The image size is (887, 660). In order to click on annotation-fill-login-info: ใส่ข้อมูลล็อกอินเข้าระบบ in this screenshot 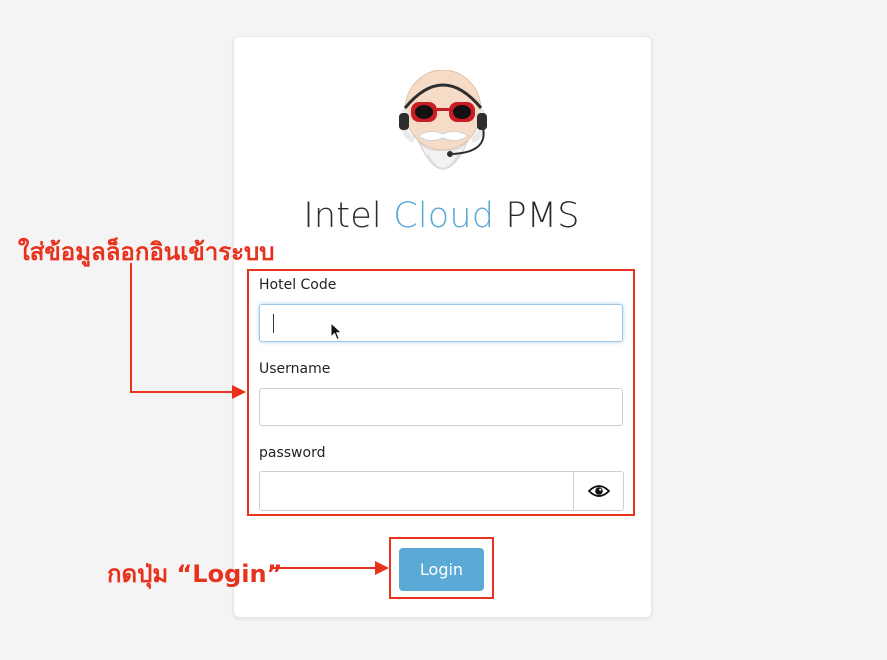, I will do `click(146, 252)`.